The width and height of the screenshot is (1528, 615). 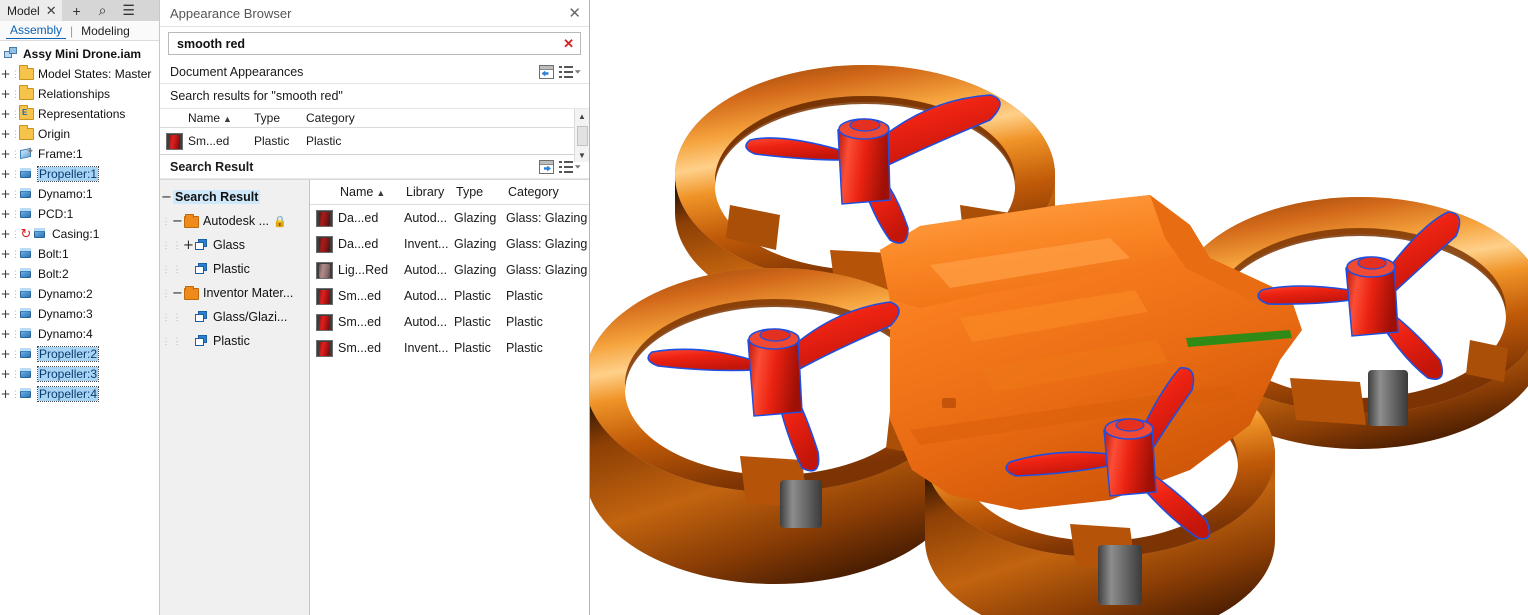 I want to click on scrollbar-thumb, so click(x=582, y=135).